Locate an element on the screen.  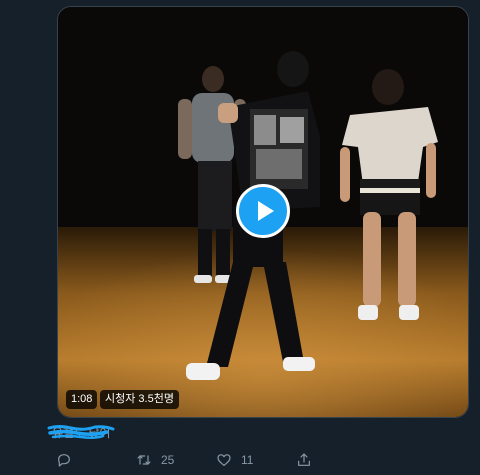
reply-button is located at coordinates (64, 460).